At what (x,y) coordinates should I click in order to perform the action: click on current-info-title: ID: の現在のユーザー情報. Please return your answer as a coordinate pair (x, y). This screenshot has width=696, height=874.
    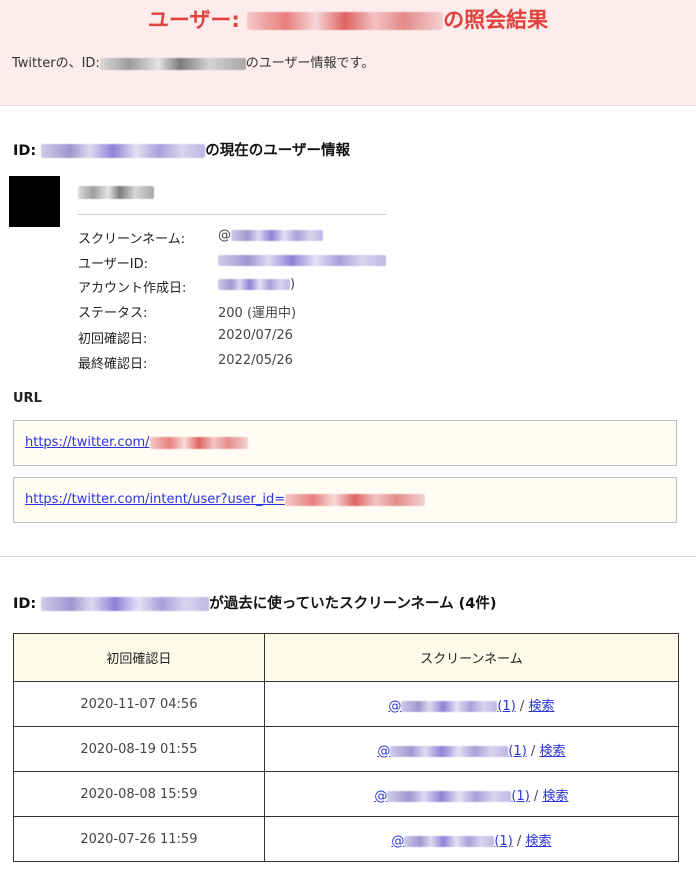
    Looking at the image, I should click on (182, 151).